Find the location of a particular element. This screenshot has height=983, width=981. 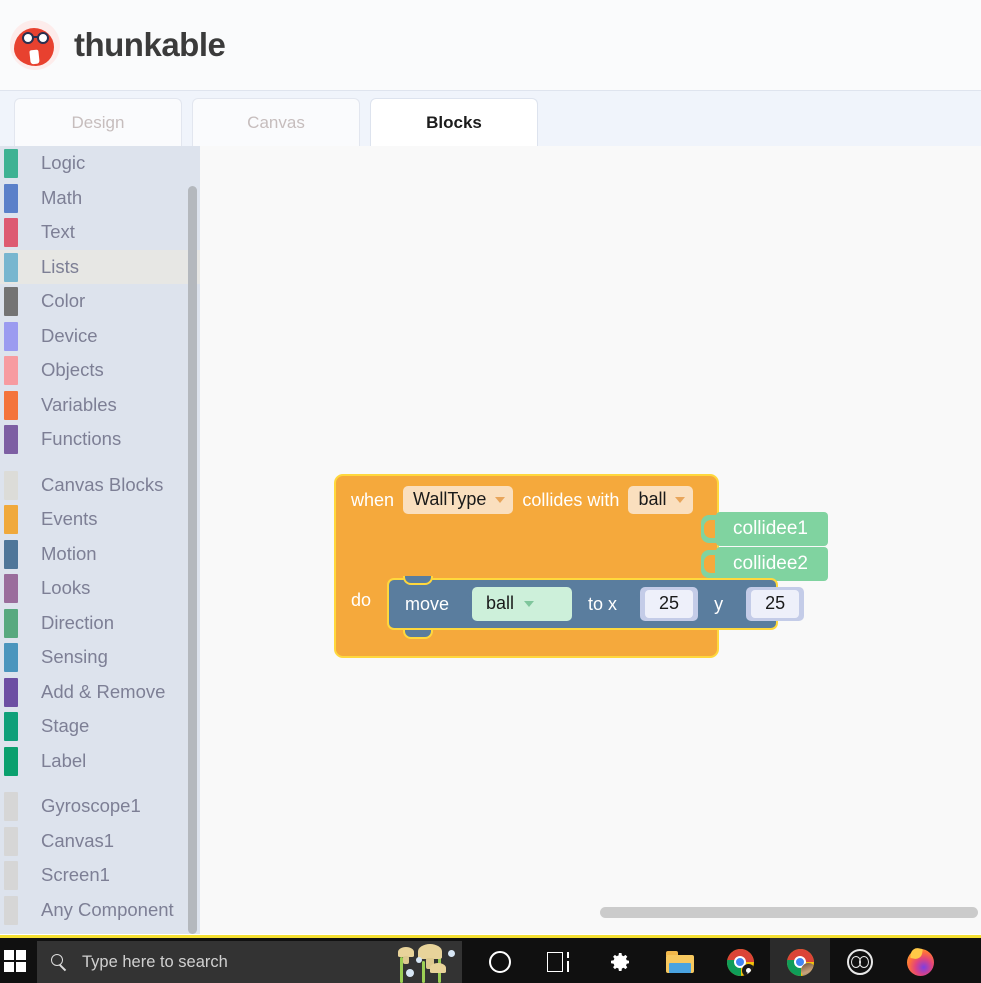

sidebar-item-functions: Functions is located at coordinates (100, 439).